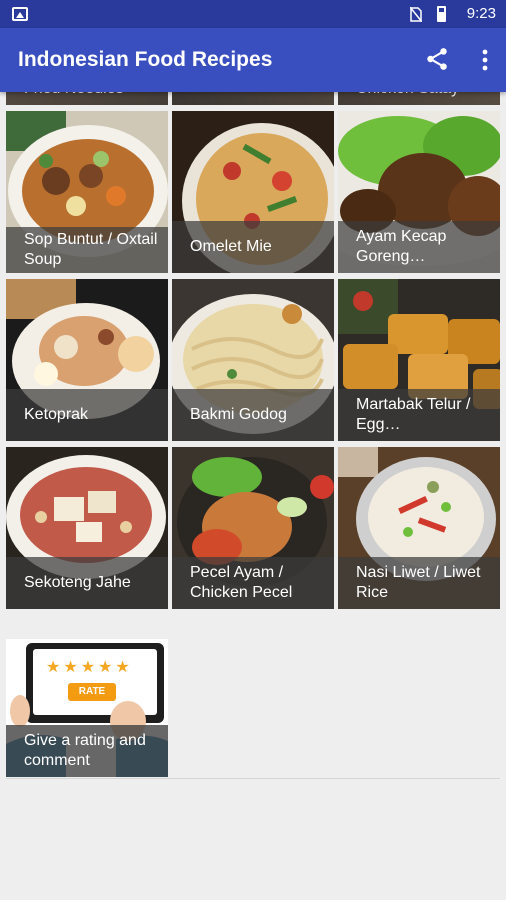  I want to click on recipe-label: Fried Noodles, so click(87, 98).